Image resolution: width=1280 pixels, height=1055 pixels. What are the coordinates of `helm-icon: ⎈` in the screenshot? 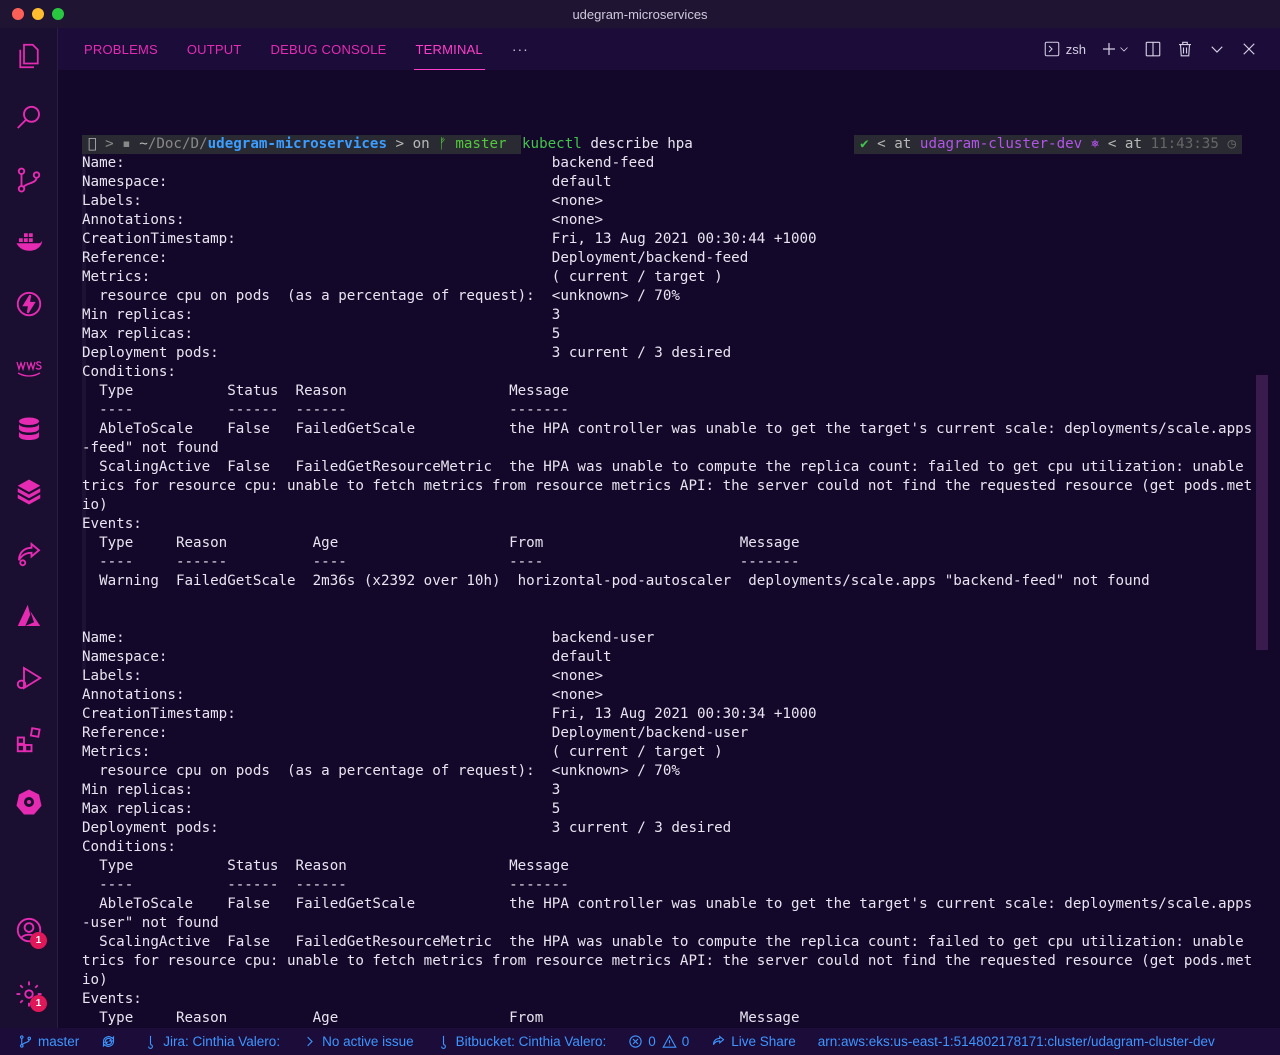 It's located at (1095, 144).